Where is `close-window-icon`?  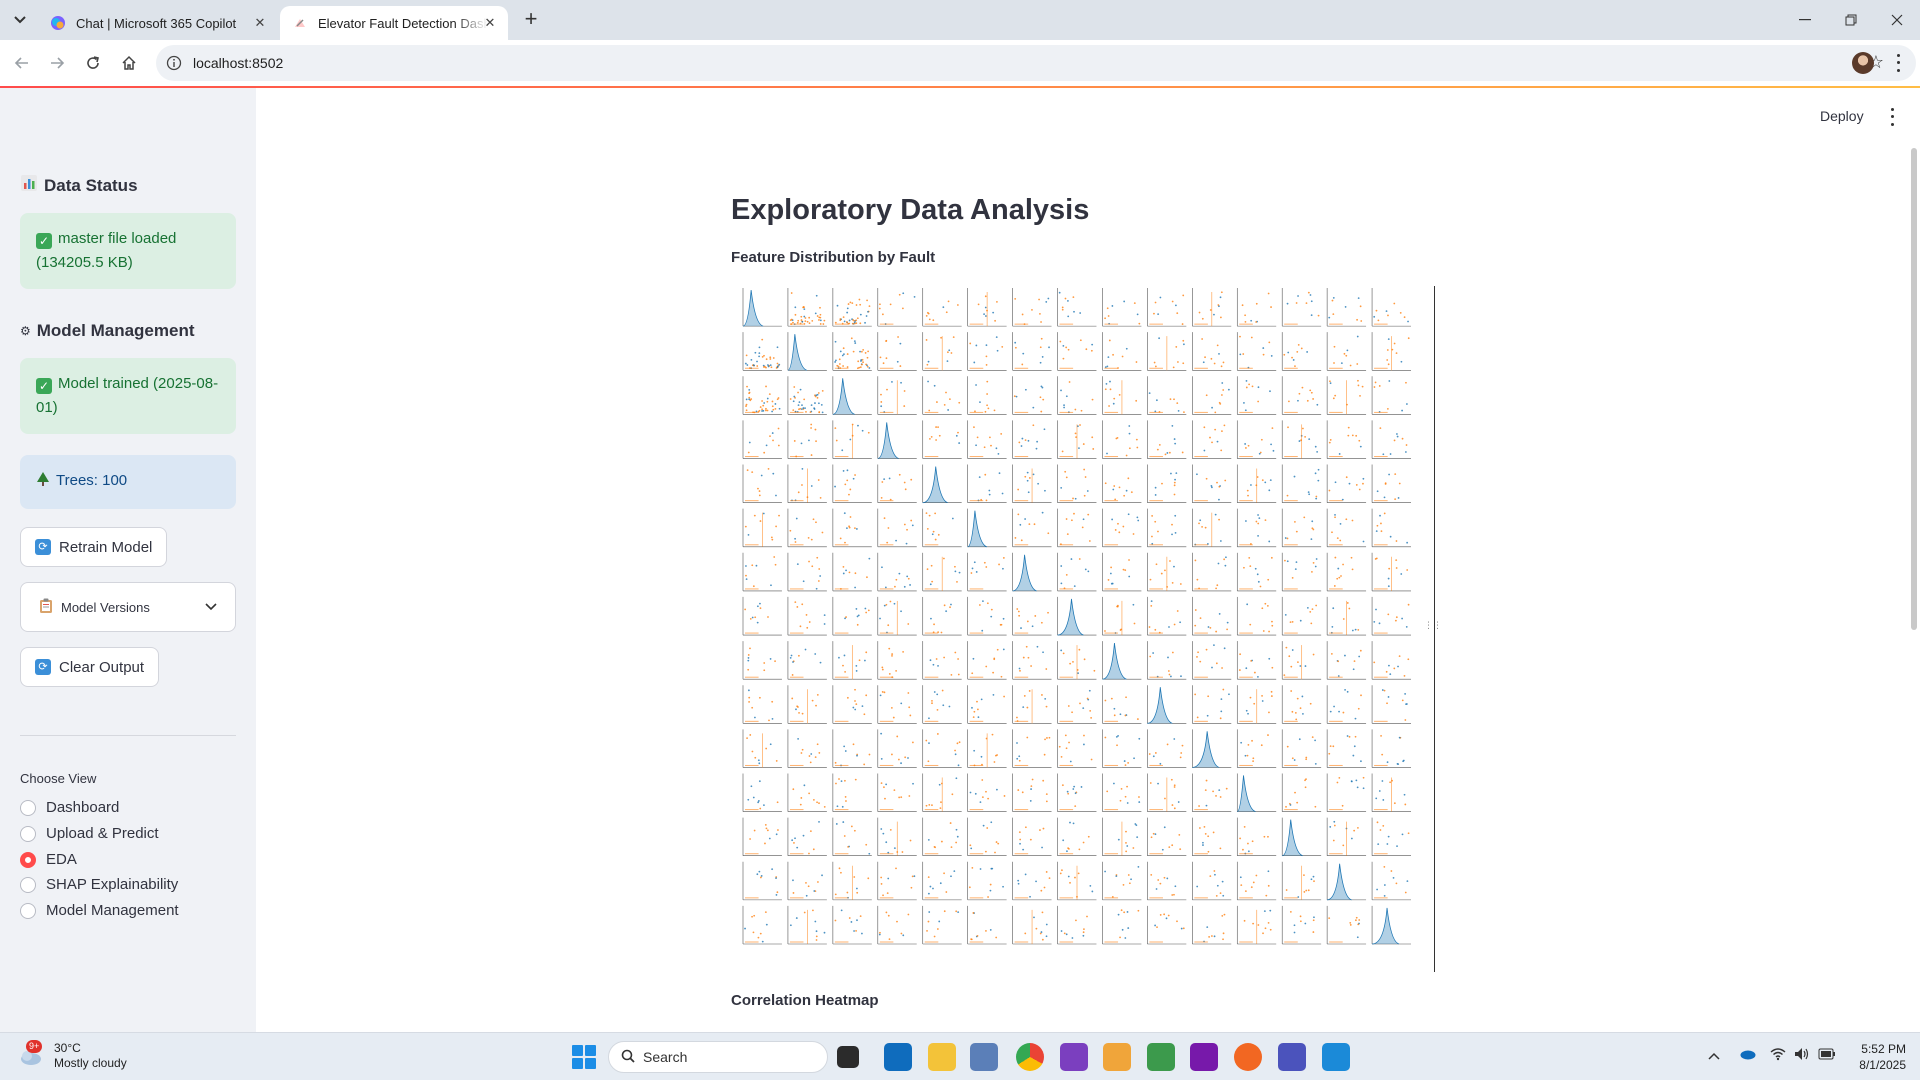
close-window-icon is located at coordinates (1897, 20).